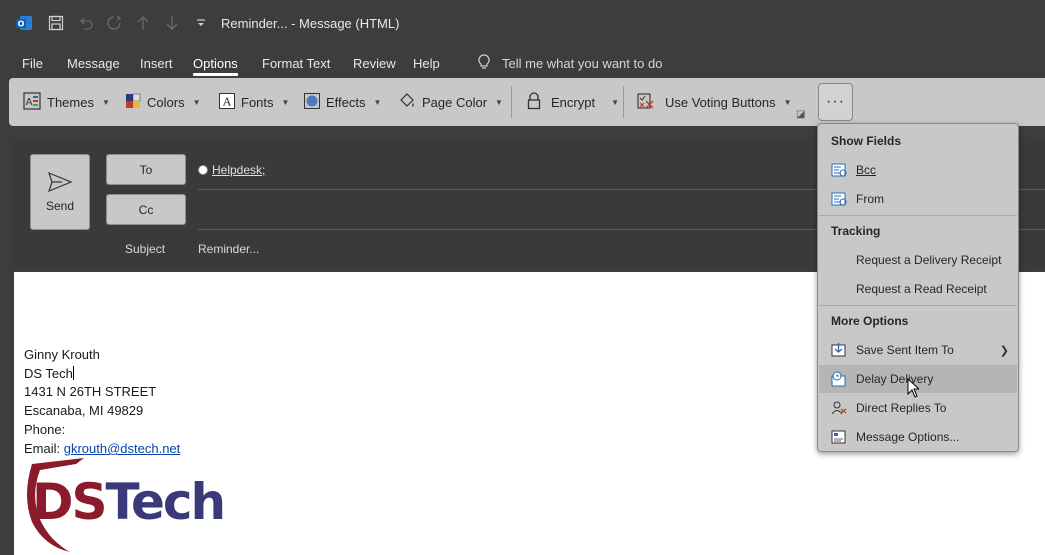  I want to click on tell-me-search: Tell me what you want to do, so click(570, 63).